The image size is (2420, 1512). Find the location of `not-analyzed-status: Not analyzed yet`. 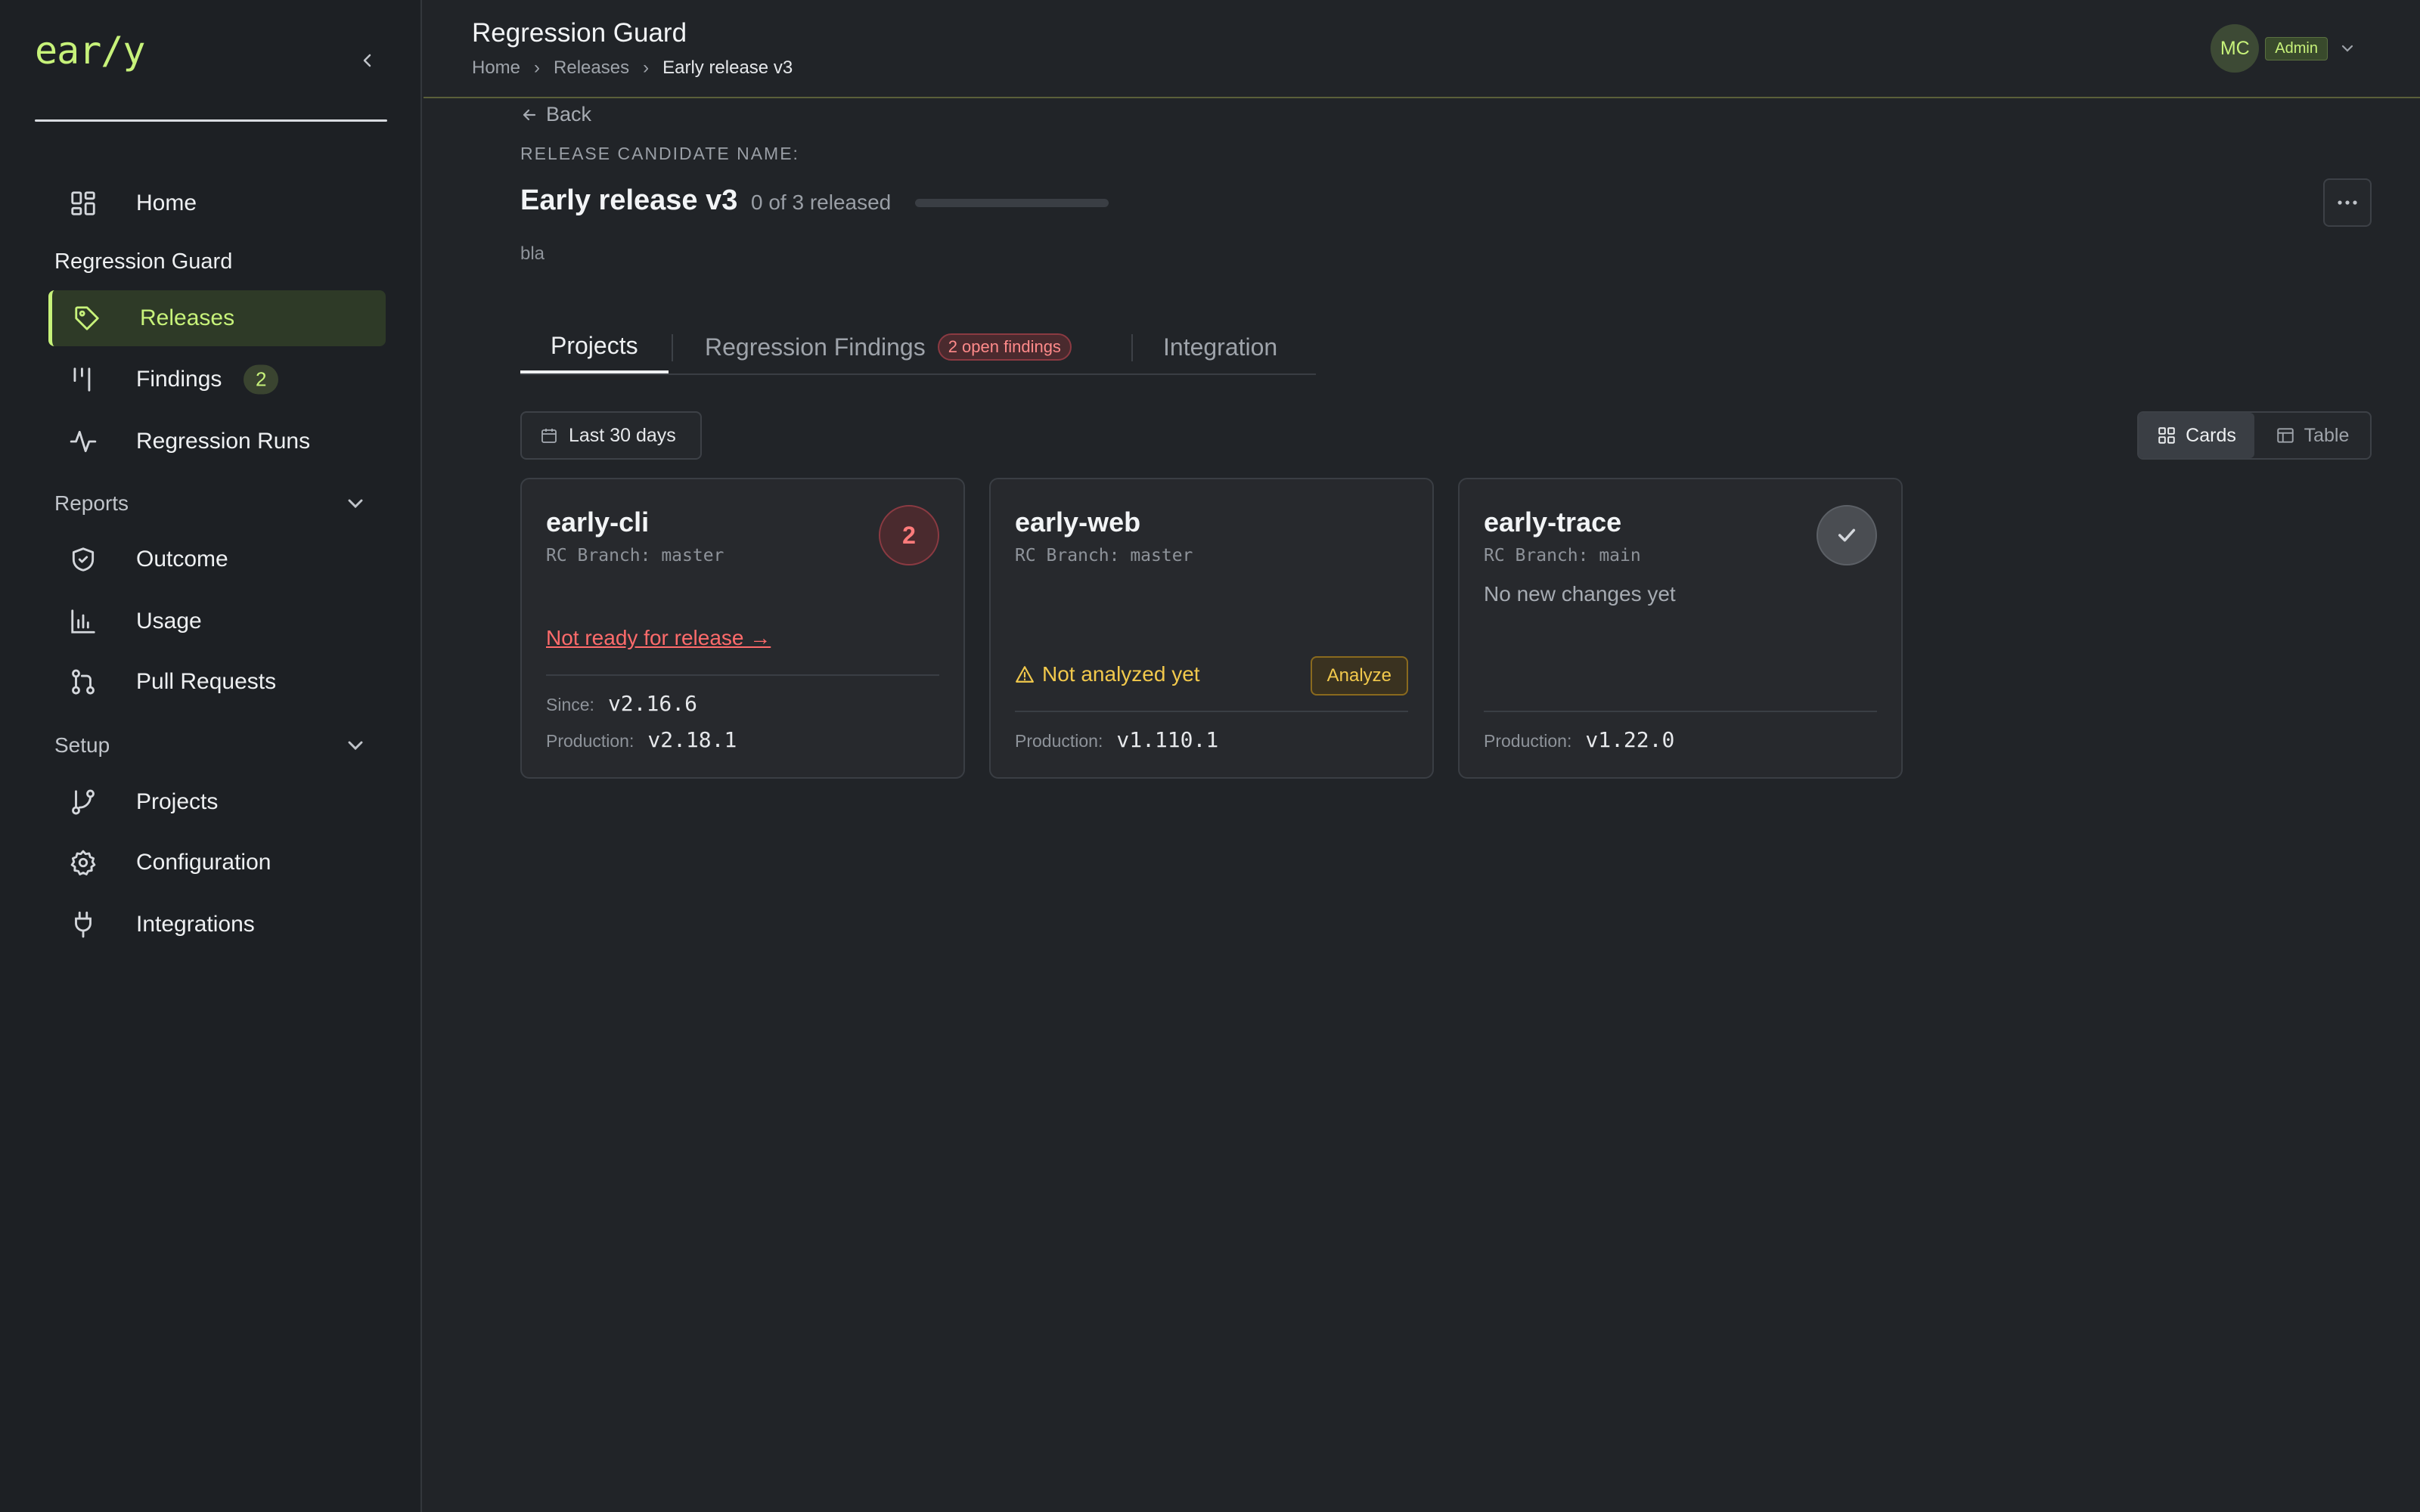

not-analyzed-status: Not analyzed yet is located at coordinates (1107, 674).